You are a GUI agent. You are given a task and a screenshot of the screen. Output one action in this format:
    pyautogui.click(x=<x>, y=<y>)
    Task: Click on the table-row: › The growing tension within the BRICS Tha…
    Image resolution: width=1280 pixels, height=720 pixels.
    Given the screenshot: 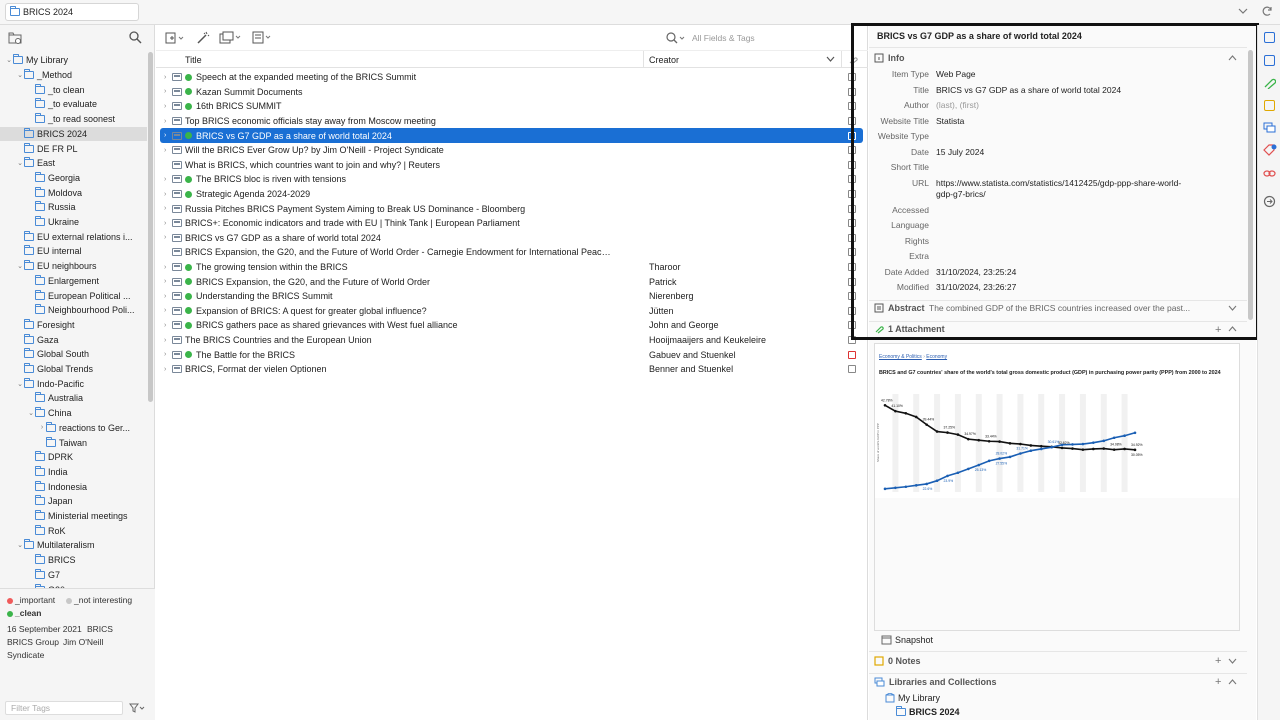 What is the action you would take?
    pyautogui.click(x=512, y=267)
    